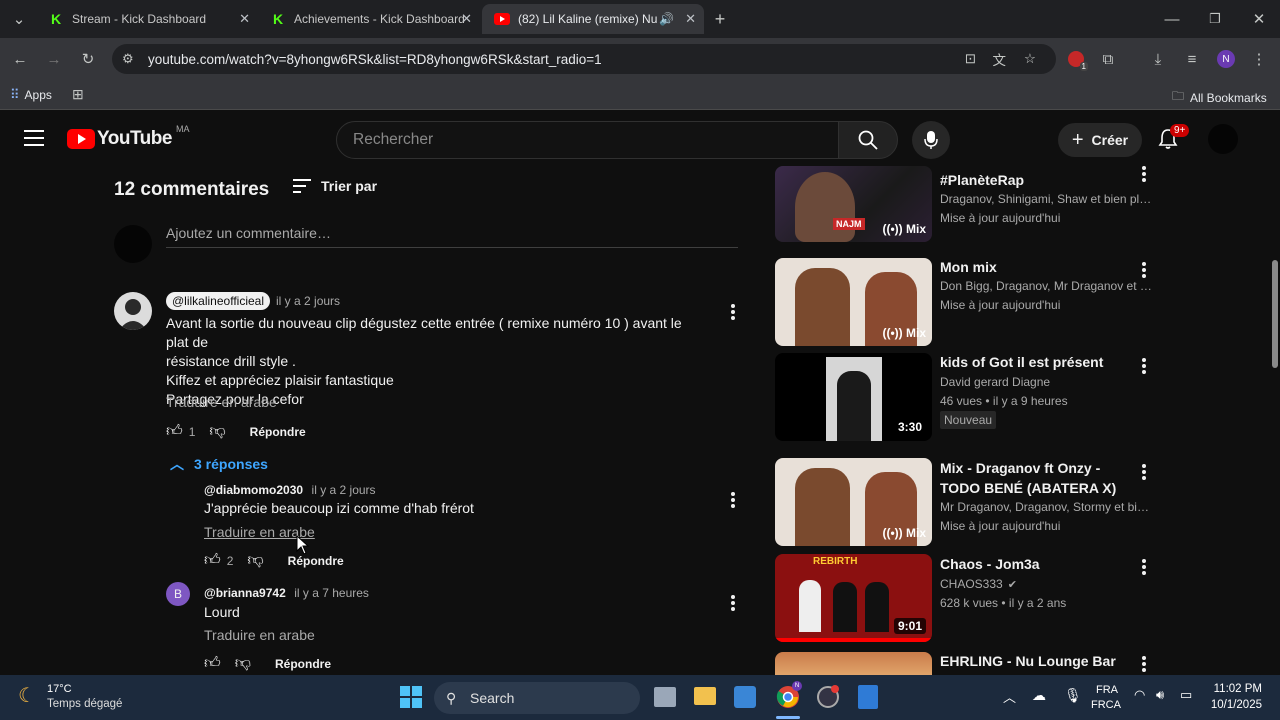 This screenshot has width=1280, height=720. I want to click on minimize-icon: —, so click(1172, 19).